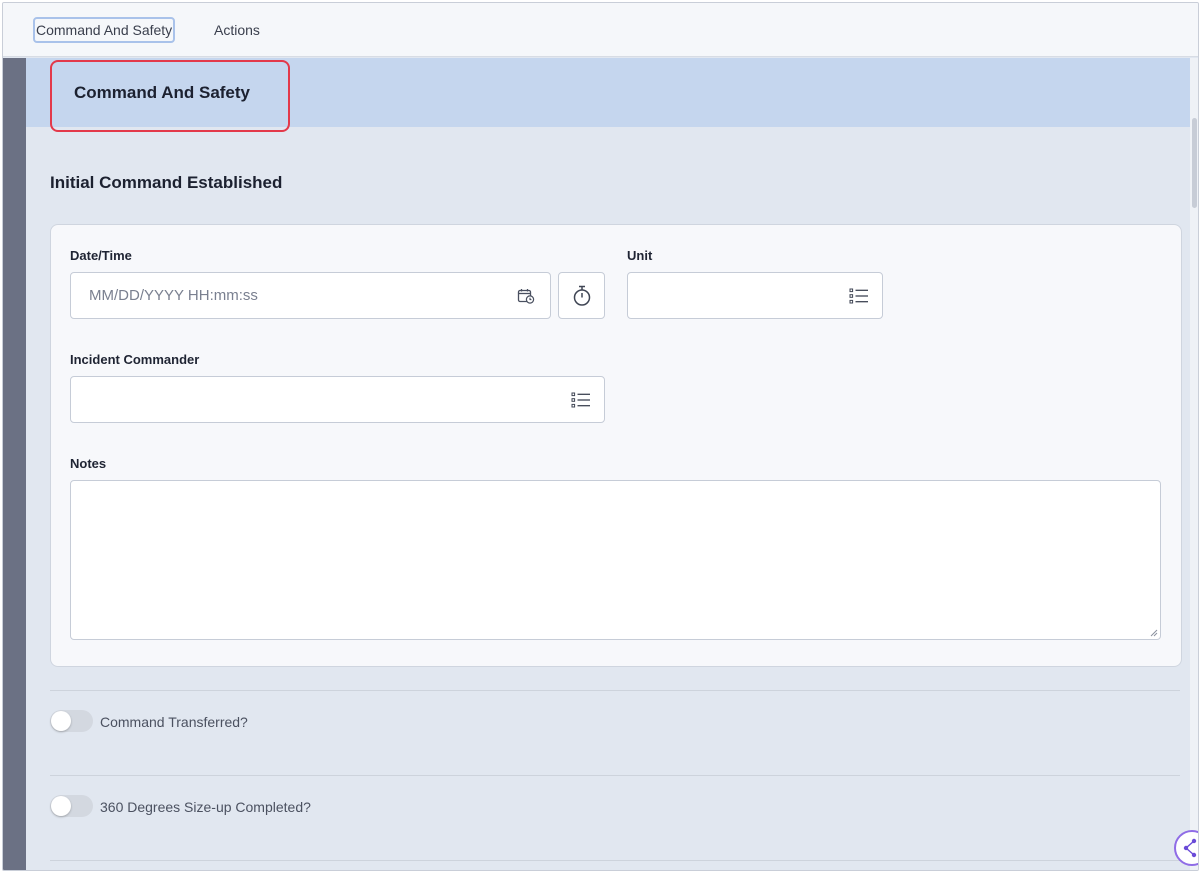 This screenshot has height=873, width=1200. I want to click on scrollbar-thumb, so click(1194, 163).